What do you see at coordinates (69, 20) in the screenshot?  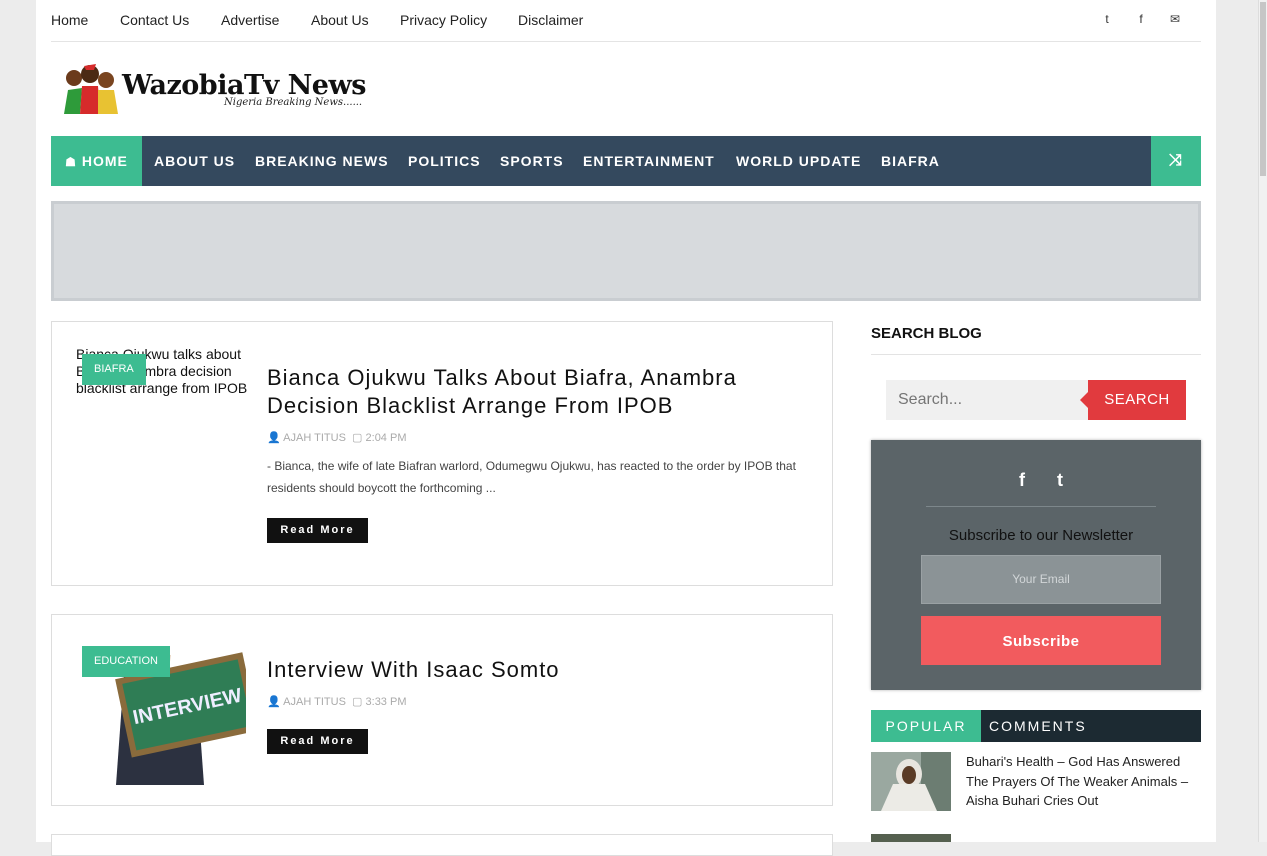 I see `top-link-home: Home` at bounding box center [69, 20].